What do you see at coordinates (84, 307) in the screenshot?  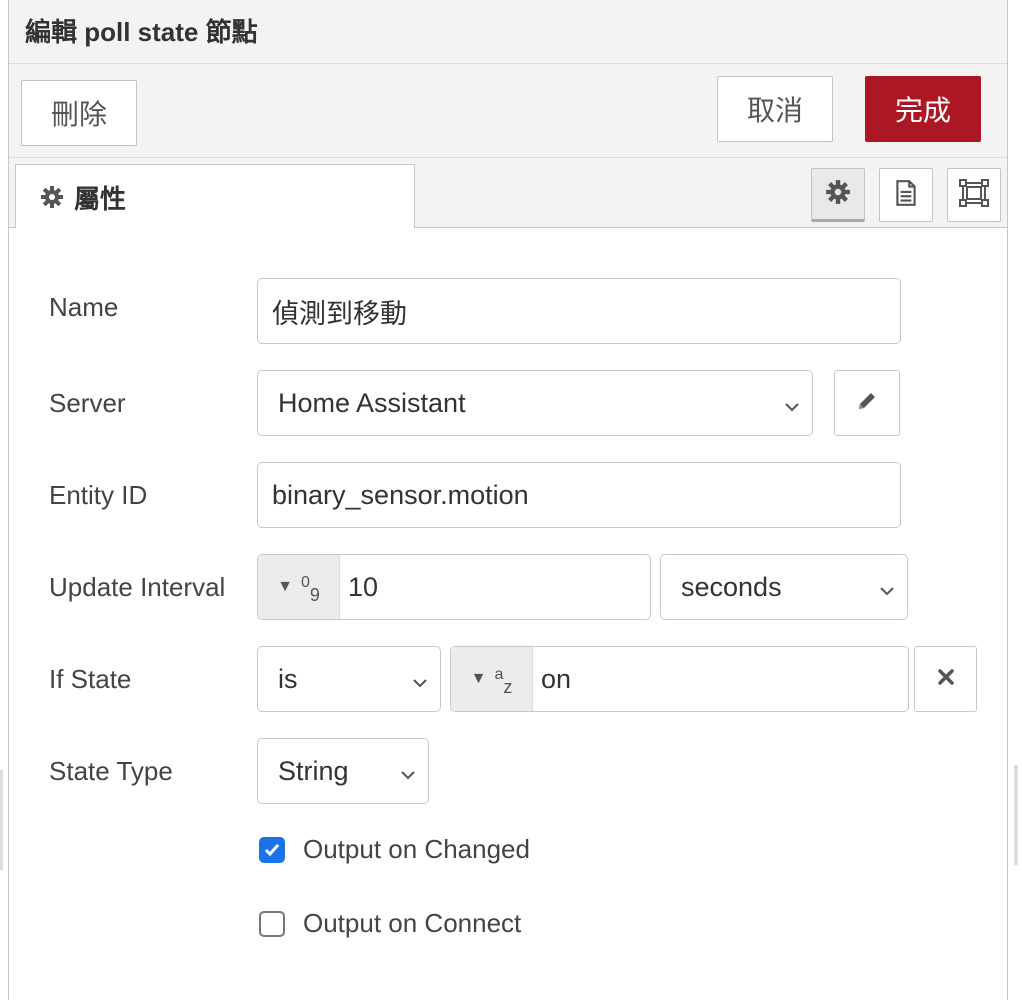 I see `name-label: Name` at bounding box center [84, 307].